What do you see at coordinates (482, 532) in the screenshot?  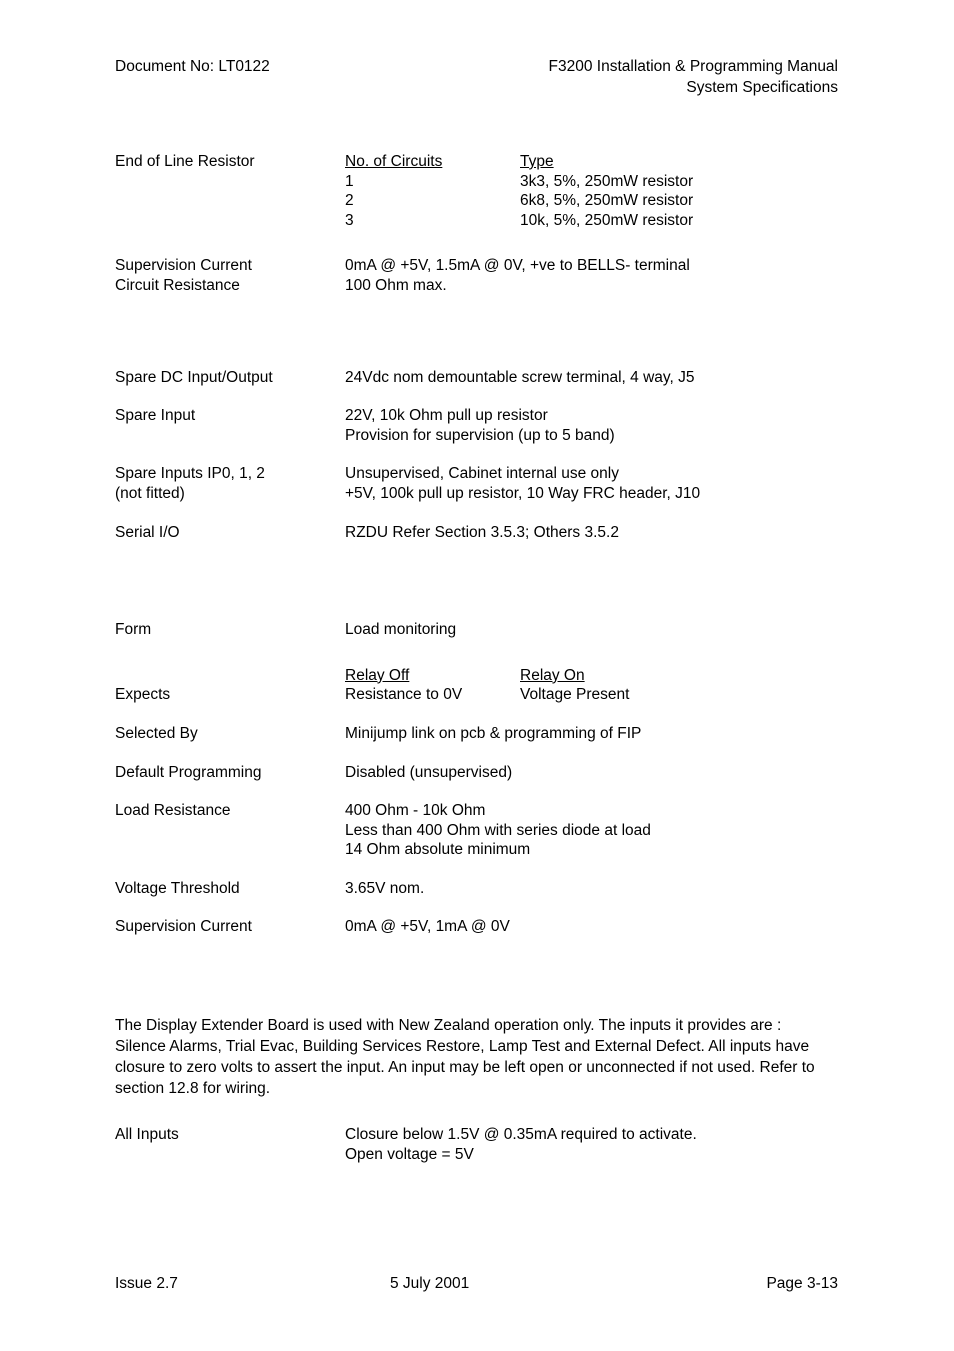 I see `spec-value-serial-io: RZDU Refer Section 3.5.3; Others 3.5.2` at bounding box center [482, 532].